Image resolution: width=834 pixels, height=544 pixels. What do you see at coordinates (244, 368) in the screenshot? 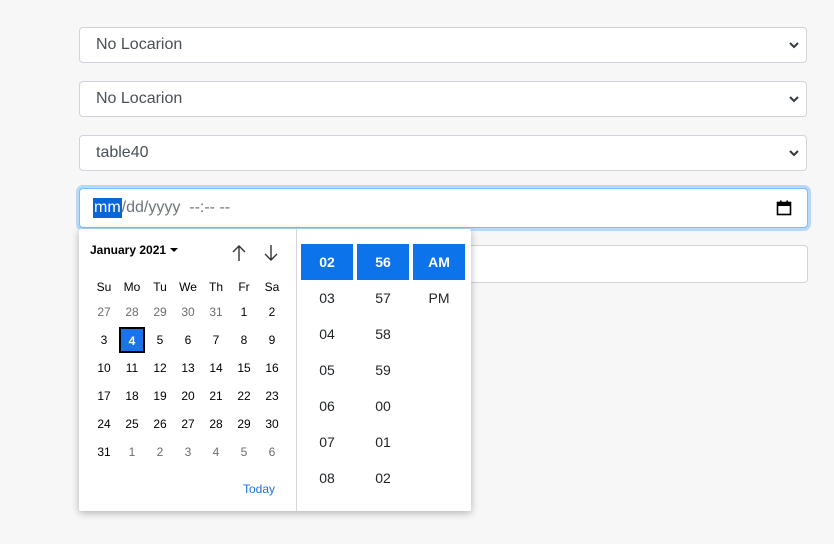
I see `day-cell: 15` at bounding box center [244, 368].